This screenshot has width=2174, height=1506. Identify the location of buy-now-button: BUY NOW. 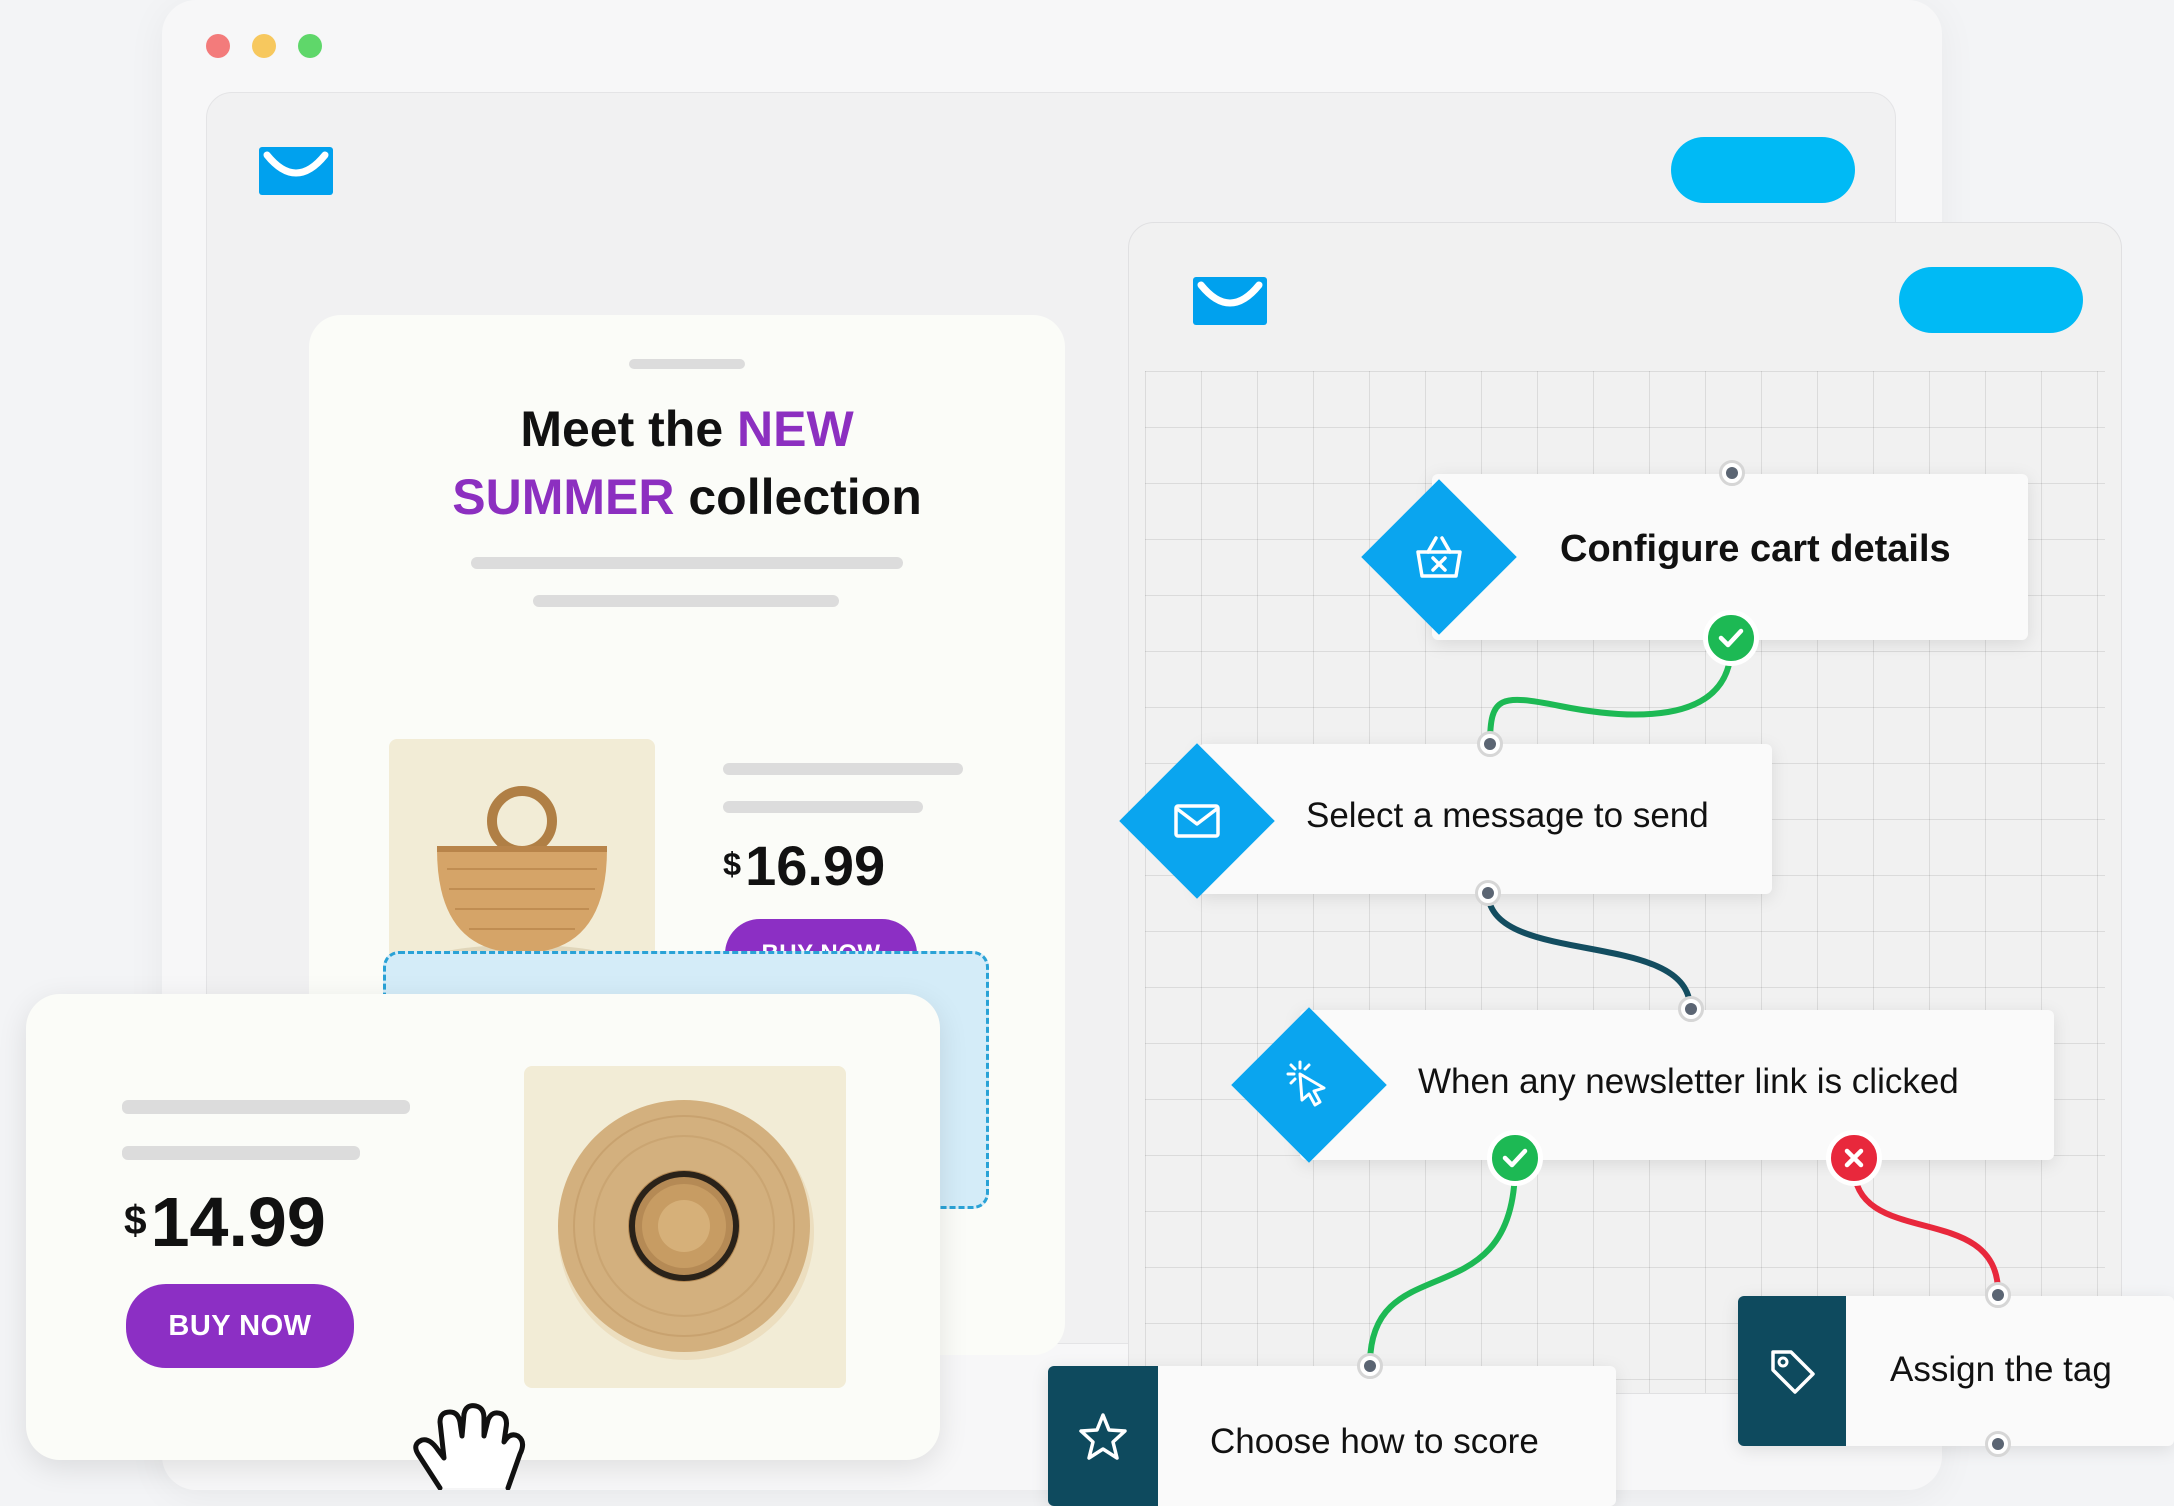
(240, 1326).